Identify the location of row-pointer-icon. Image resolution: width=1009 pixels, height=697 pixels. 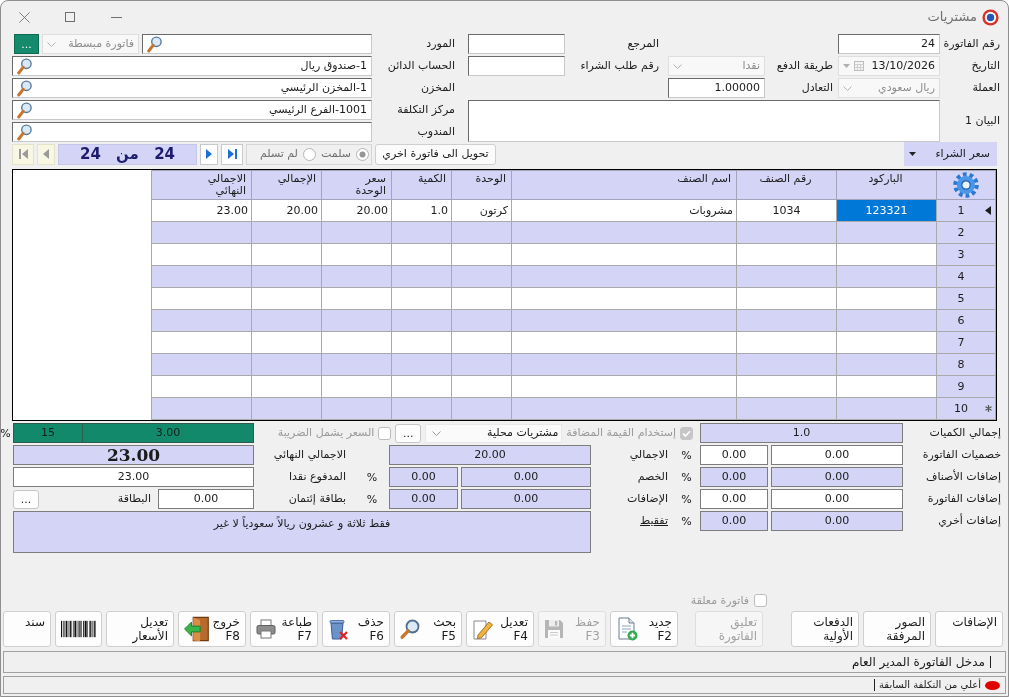
(988, 211).